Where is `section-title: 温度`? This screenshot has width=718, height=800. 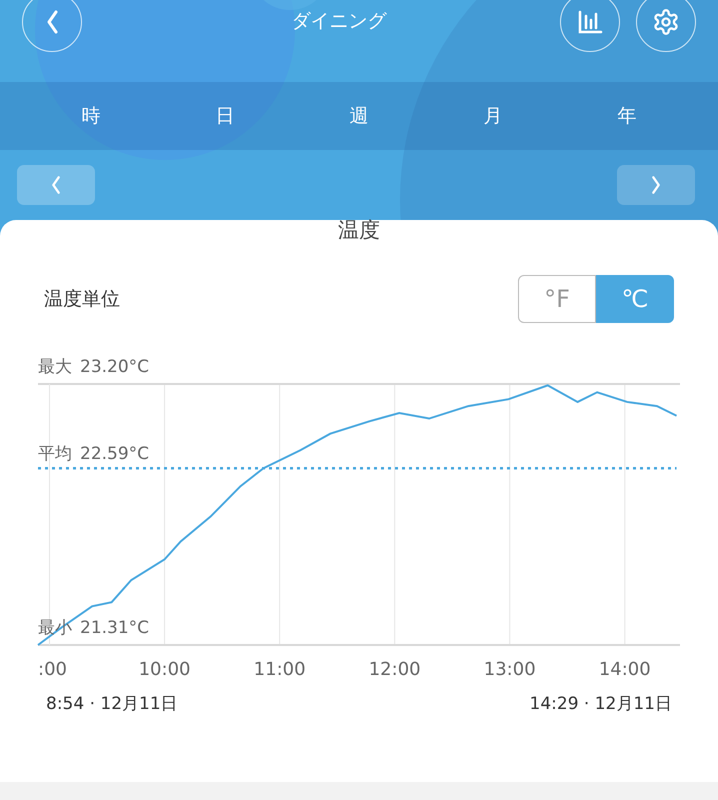 section-title: 温度 is located at coordinates (359, 230).